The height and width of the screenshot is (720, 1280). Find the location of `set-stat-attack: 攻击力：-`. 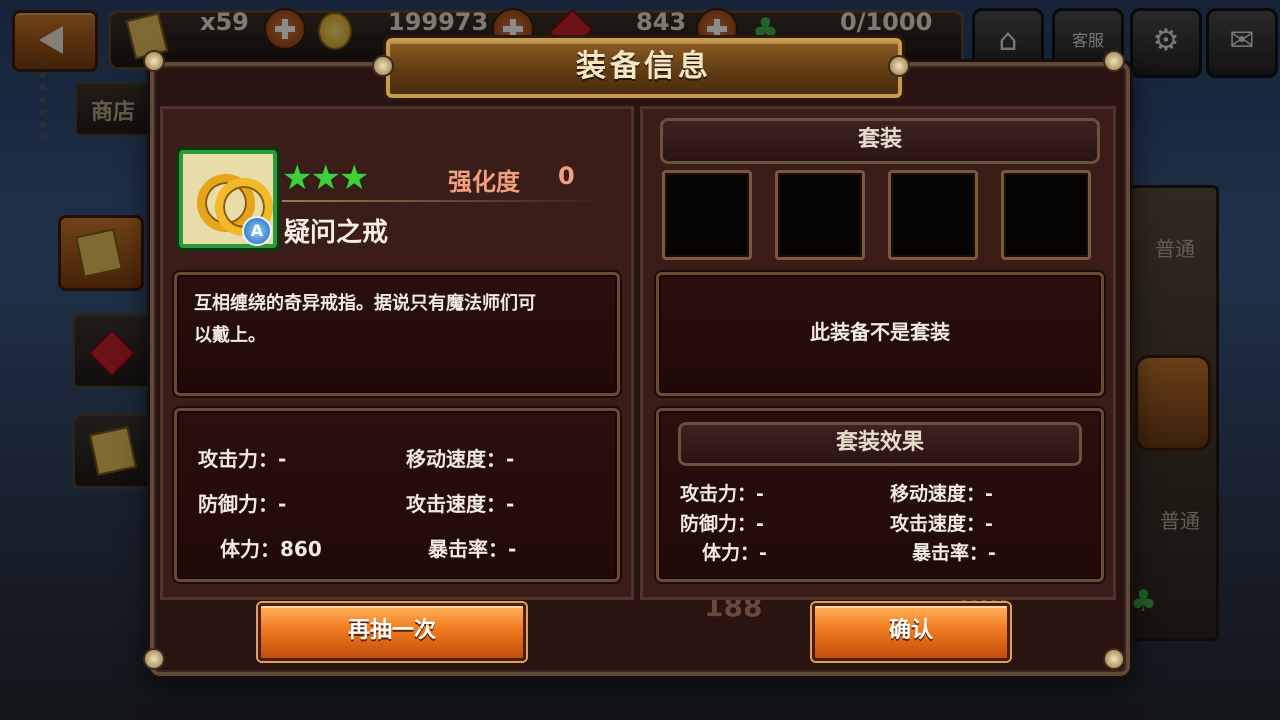

set-stat-attack: 攻击力：- is located at coordinates (722, 494).